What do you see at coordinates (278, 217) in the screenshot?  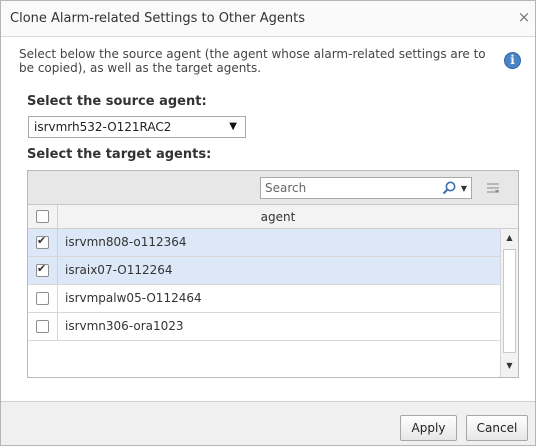 I see `column-header-agent: agent` at bounding box center [278, 217].